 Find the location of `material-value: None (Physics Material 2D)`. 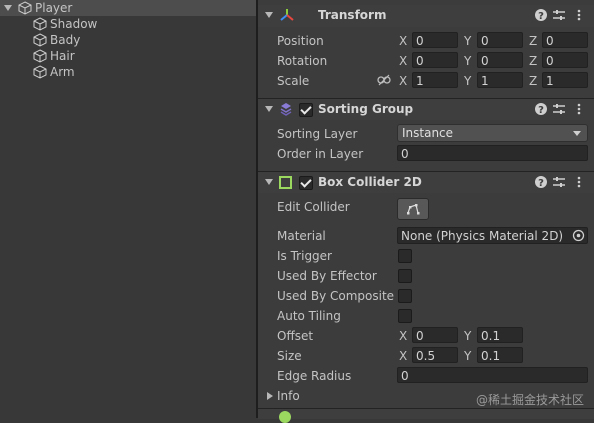

material-value: None (Physics Material 2D) is located at coordinates (482, 236).